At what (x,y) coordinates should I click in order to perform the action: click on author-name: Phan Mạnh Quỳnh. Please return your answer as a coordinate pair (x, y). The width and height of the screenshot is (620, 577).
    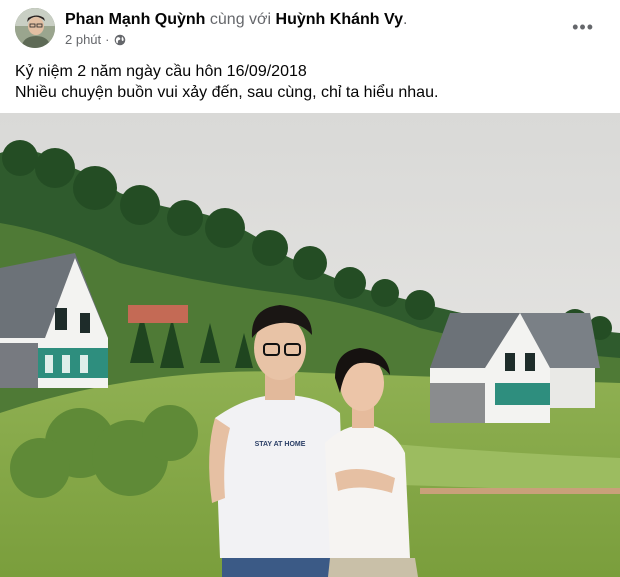
    Looking at the image, I should click on (135, 19).